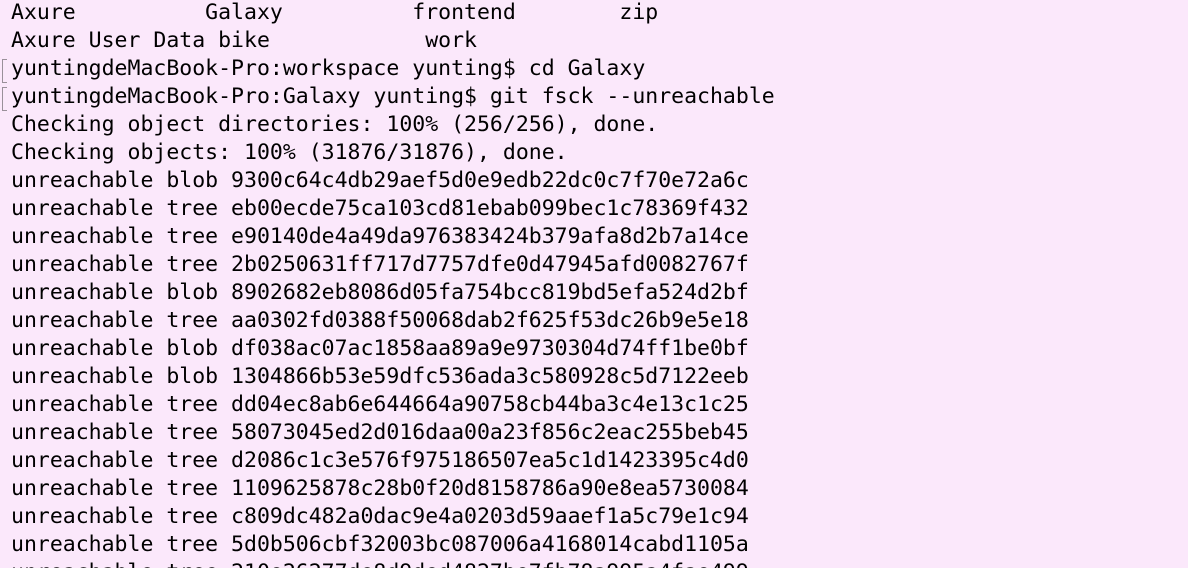 The height and width of the screenshot is (568, 1188). Describe the element at coordinates (244, 40) in the screenshot. I see `ls-output-row: Axure User Data bike work` at that location.